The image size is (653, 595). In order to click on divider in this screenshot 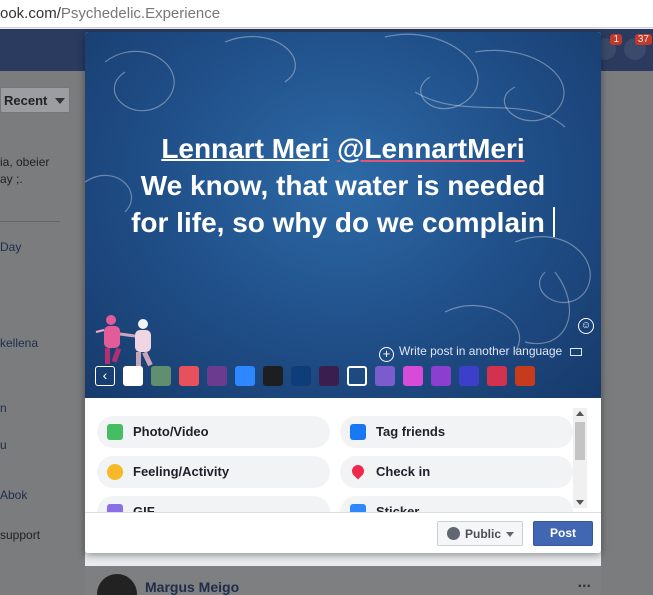, I will do `click(30, 221)`.